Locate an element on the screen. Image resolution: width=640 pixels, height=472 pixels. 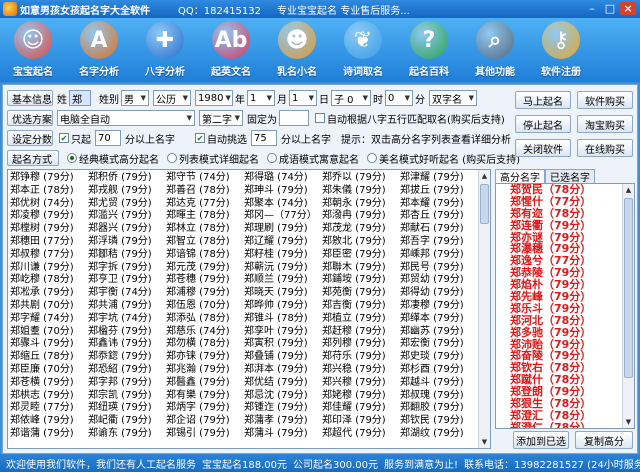
name-cell: 郑宗凯 (79分) is located at coordinates (126, 396).